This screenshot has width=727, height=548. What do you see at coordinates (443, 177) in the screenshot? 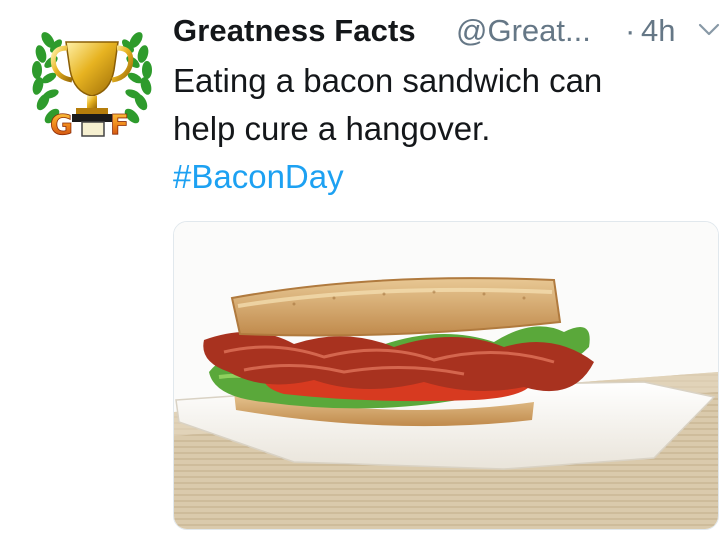
I see `hashtag-link: #BaconDay` at bounding box center [443, 177].